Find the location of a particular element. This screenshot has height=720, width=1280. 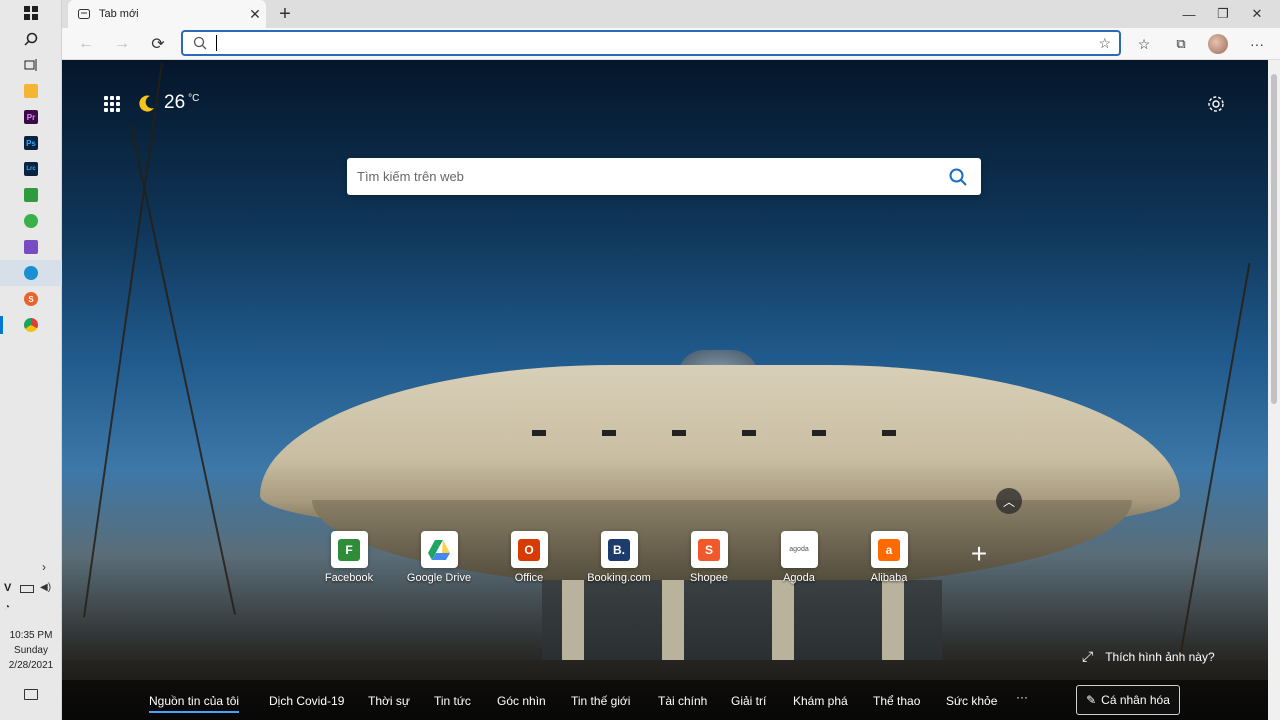

premiere-icon: Pr is located at coordinates (31, 117).